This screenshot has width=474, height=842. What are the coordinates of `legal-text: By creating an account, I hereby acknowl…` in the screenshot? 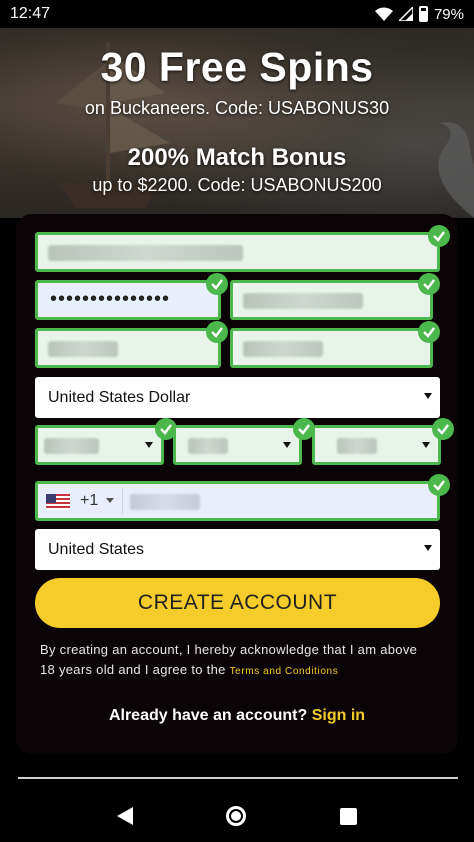 It's located at (229, 659).